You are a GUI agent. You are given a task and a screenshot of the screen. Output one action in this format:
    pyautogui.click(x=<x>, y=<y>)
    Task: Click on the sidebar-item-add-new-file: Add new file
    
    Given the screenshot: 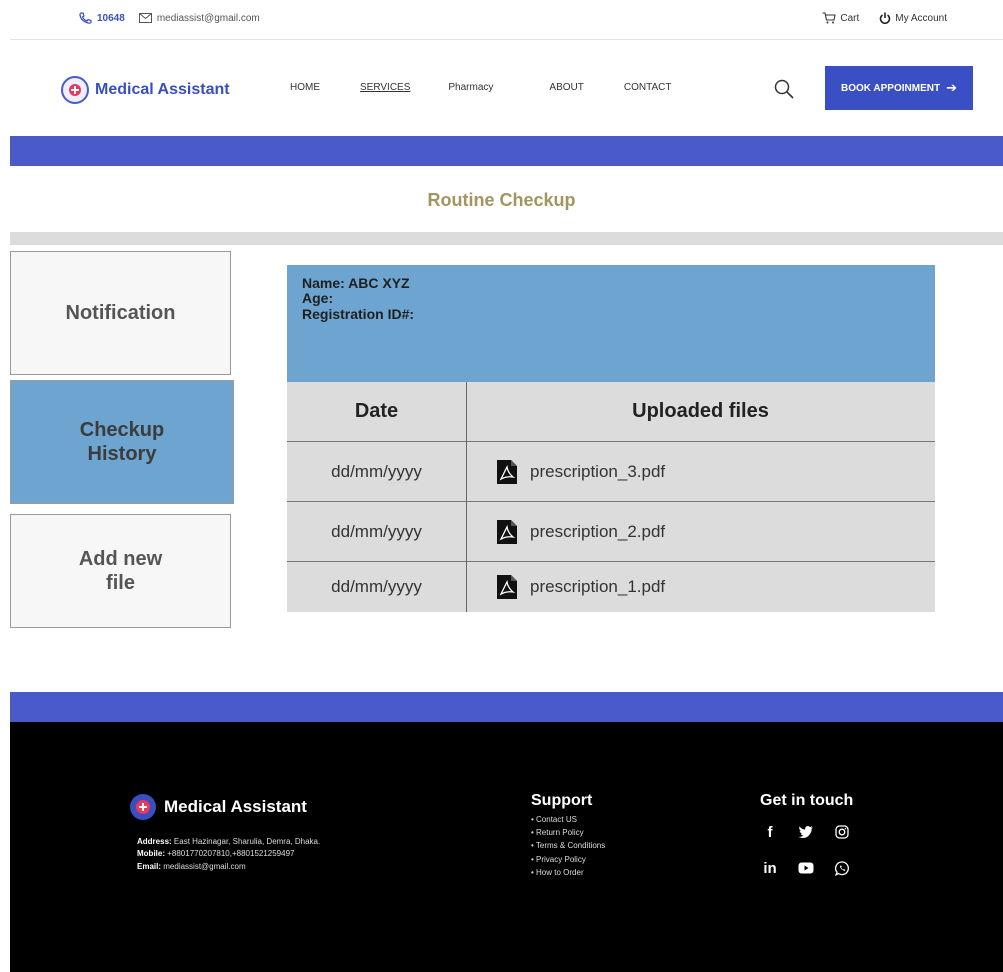 What is the action you would take?
    pyautogui.click(x=120, y=571)
    